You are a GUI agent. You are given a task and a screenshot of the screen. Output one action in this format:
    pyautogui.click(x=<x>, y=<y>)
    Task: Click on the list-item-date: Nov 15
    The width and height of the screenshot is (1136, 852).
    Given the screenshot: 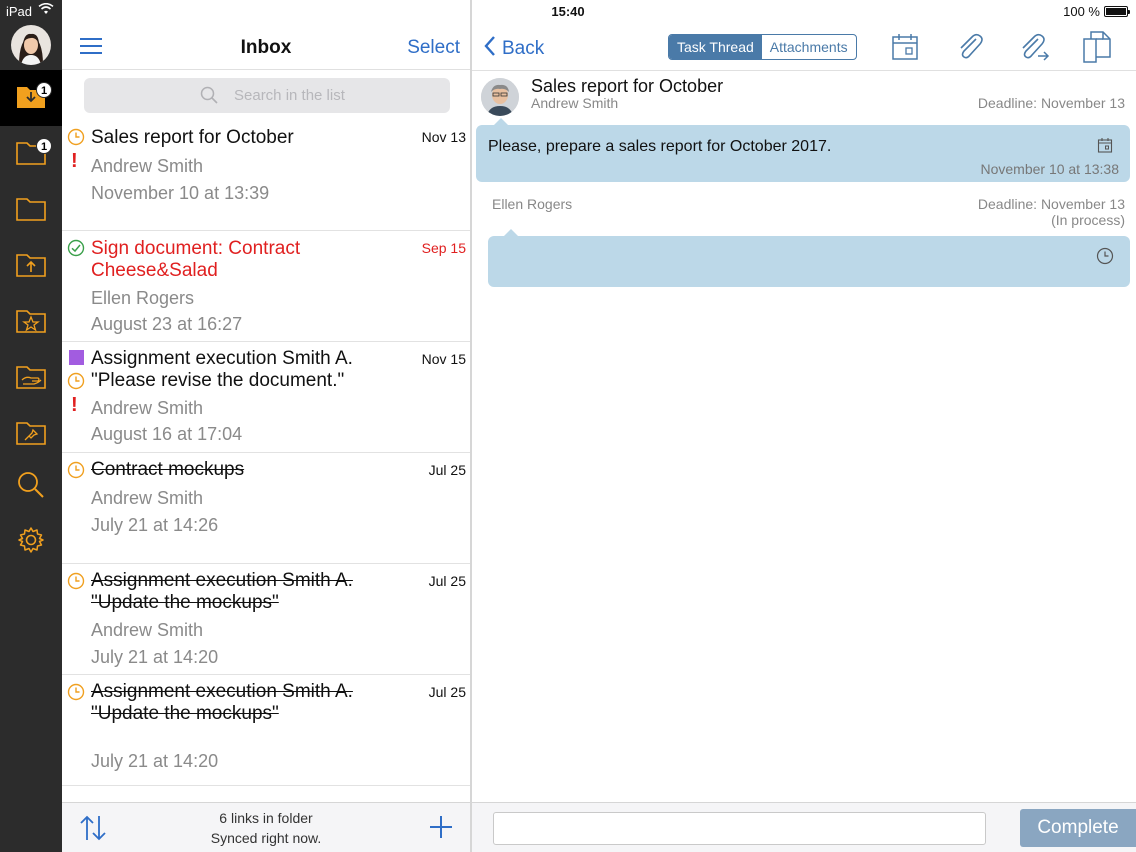 What is the action you would take?
    pyautogui.click(x=443, y=359)
    